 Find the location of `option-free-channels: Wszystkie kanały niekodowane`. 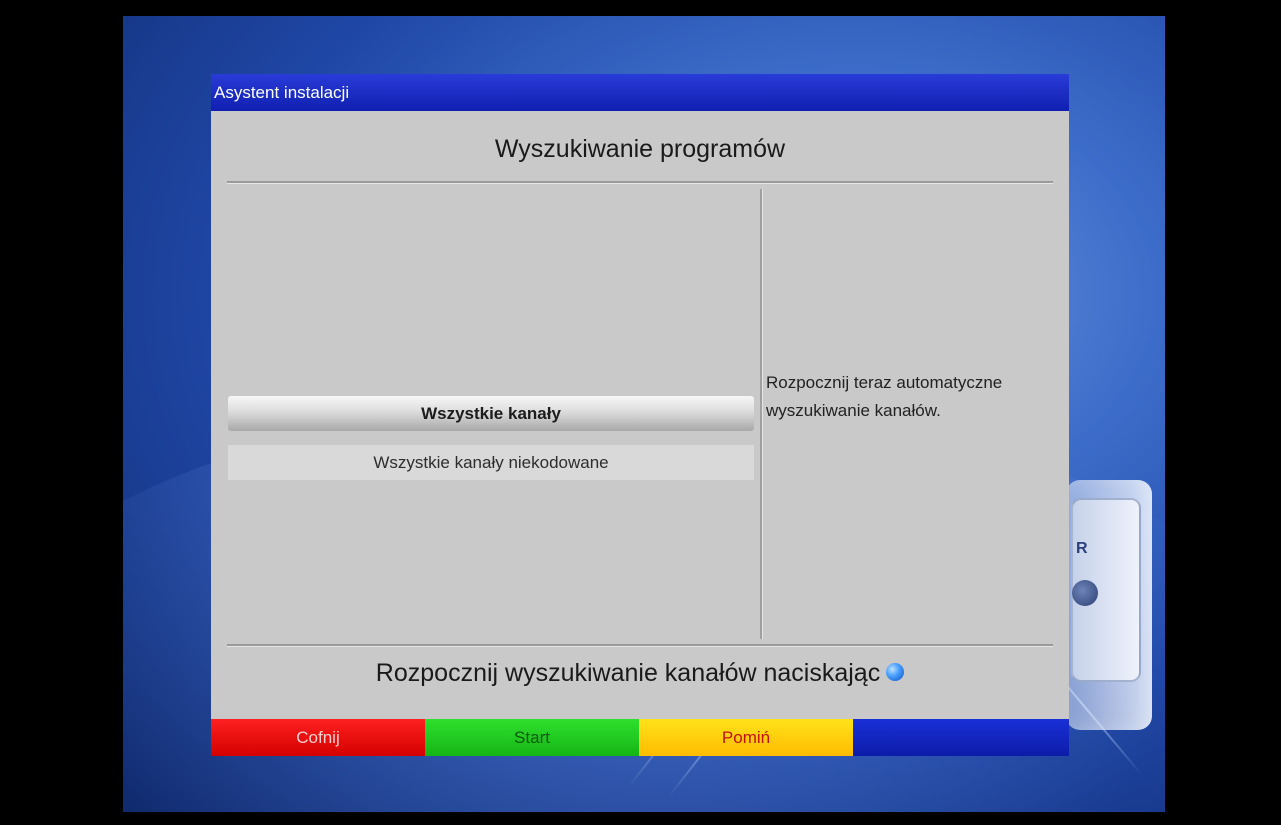

option-free-channels: Wszystkie kanały niekodowane is located at coordinates (491, 462).